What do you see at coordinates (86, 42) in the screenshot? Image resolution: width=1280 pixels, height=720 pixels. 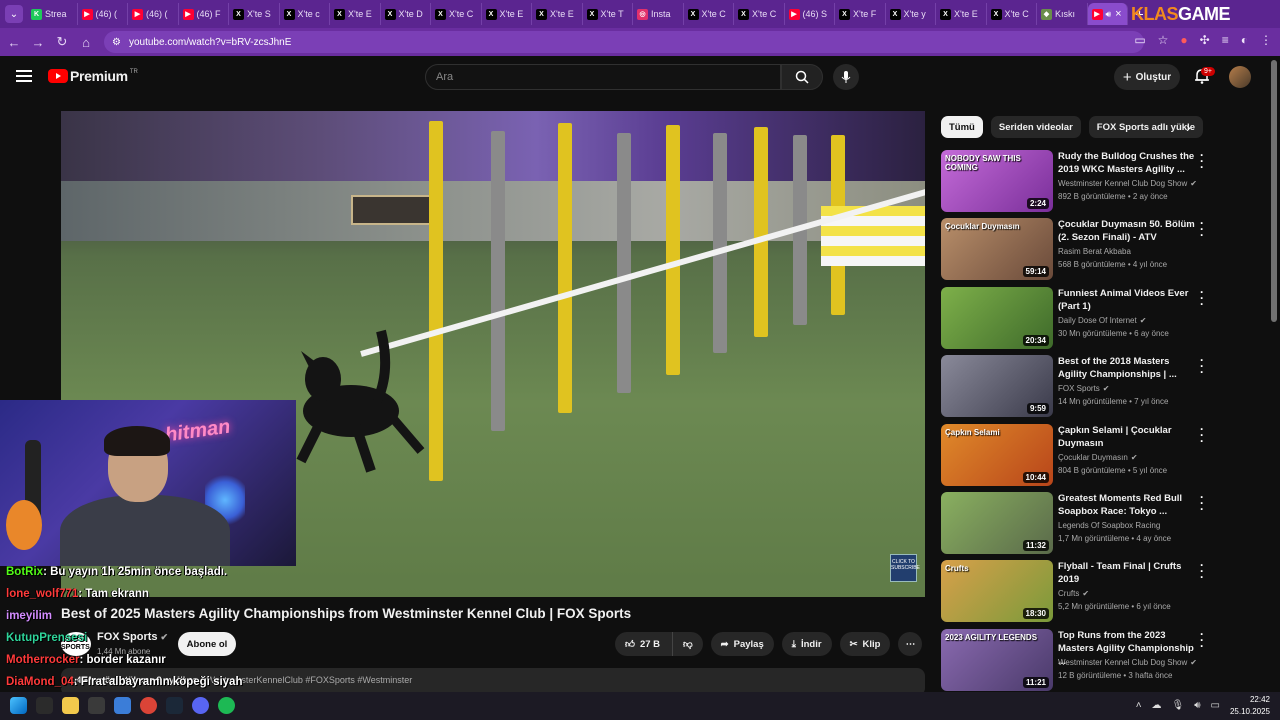 I see `home-button: ⌂` at bounding box center [86, 42].